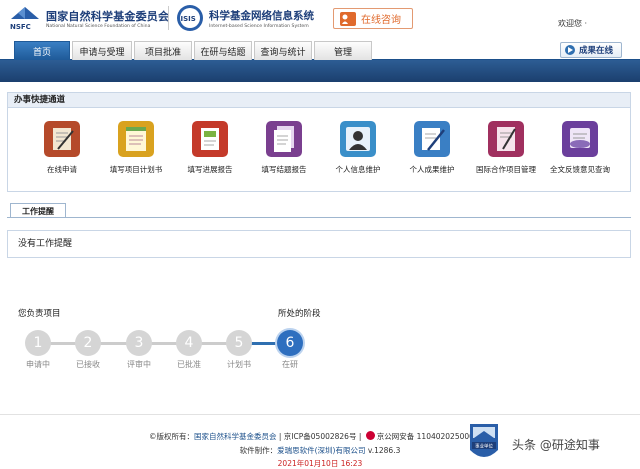  What do you see at coordinates (580, 169) in the screenshot?
I see `quick-item-label: 全文反馈意见查询` at bounding box center [580, 169].